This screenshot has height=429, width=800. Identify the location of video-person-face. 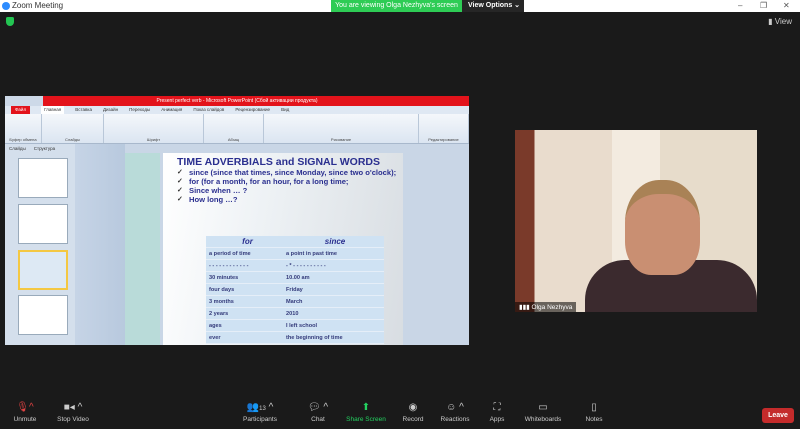
(662, 227).